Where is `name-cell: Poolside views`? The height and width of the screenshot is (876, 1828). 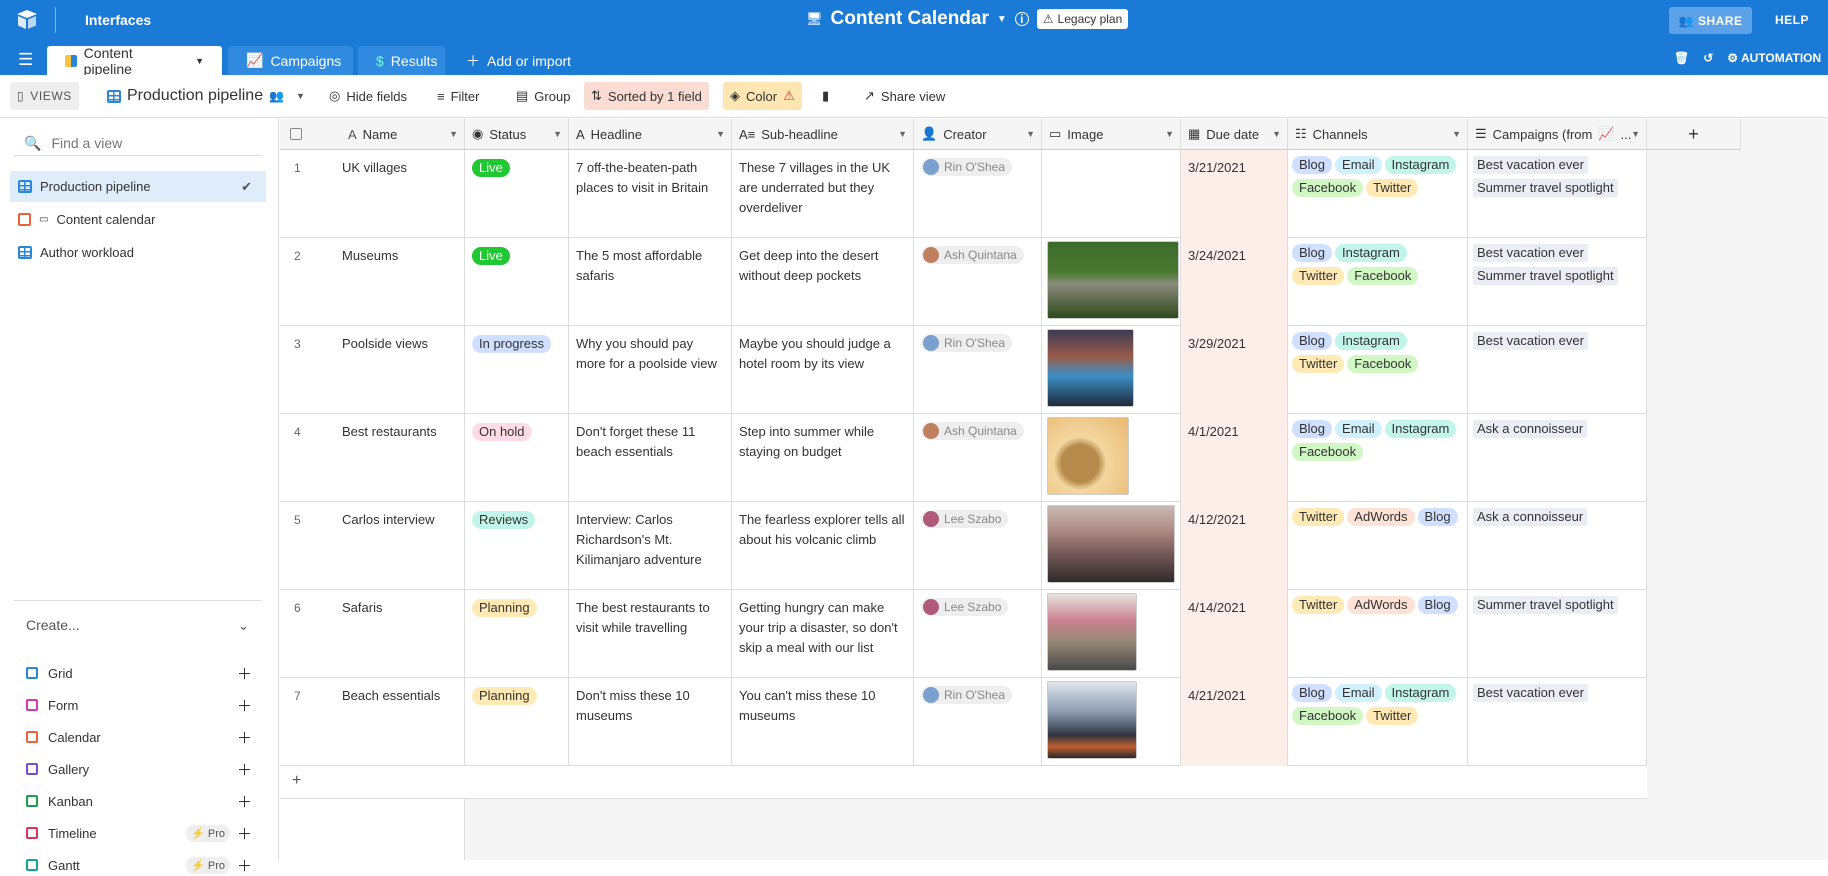
name-cell: Poolside views is located at coordinates (400, 370).